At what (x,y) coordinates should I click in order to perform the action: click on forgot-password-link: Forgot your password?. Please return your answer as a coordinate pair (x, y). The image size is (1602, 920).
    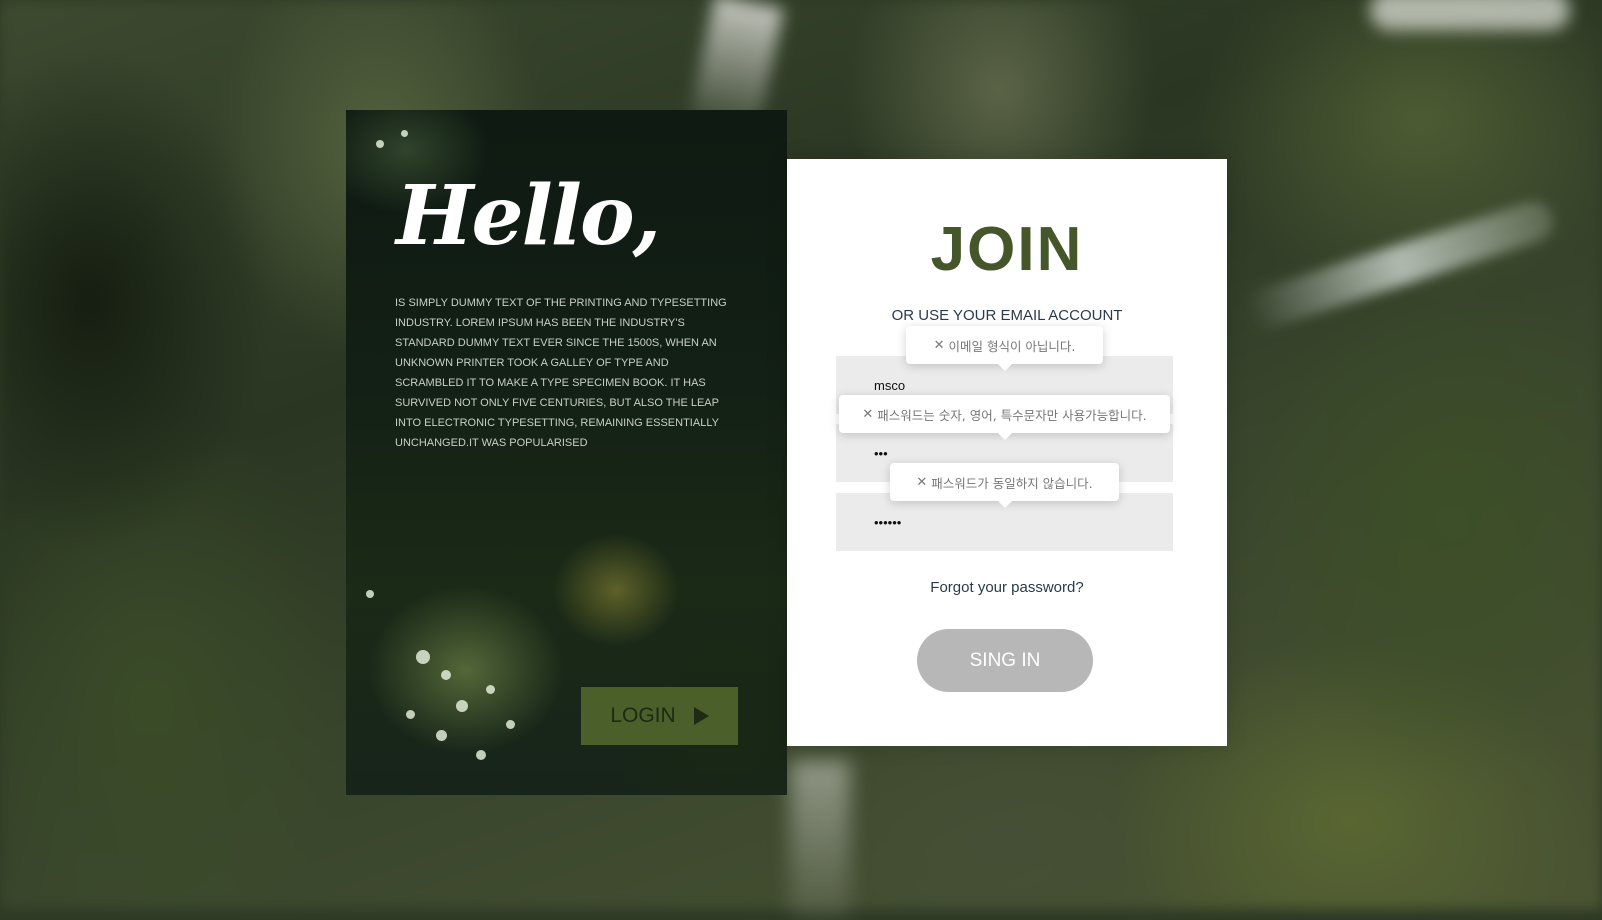
    Looking at the image, I should click on (1007, 587).